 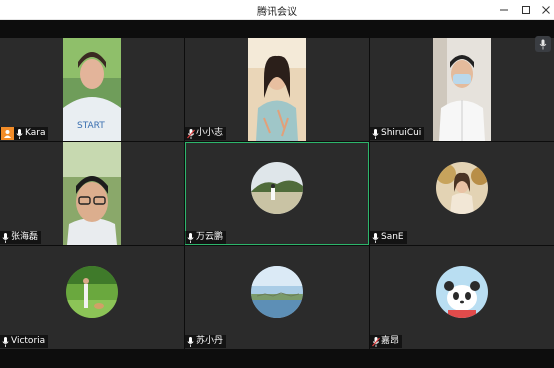 What do you see at coordinates (210, 133) in the screenshot?
I see `participant-name: 小小志` at bounding box center [210, 133].